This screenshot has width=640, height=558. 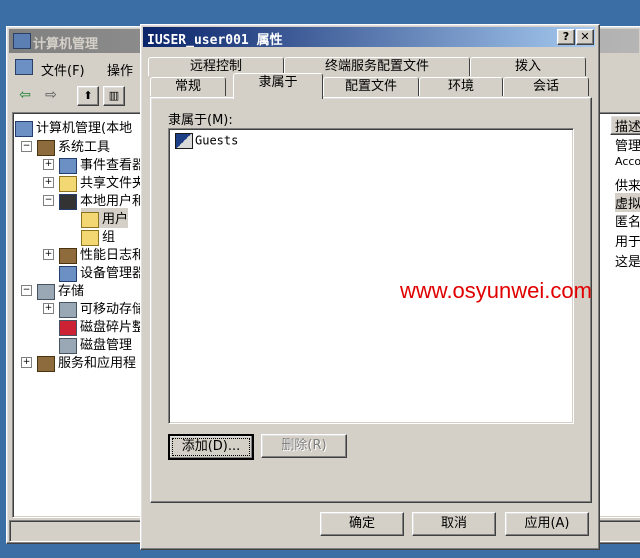 What do you see at coordinates (46, 363) in the screenshot?
I see `services-icon` at bounding box center [46, 363].